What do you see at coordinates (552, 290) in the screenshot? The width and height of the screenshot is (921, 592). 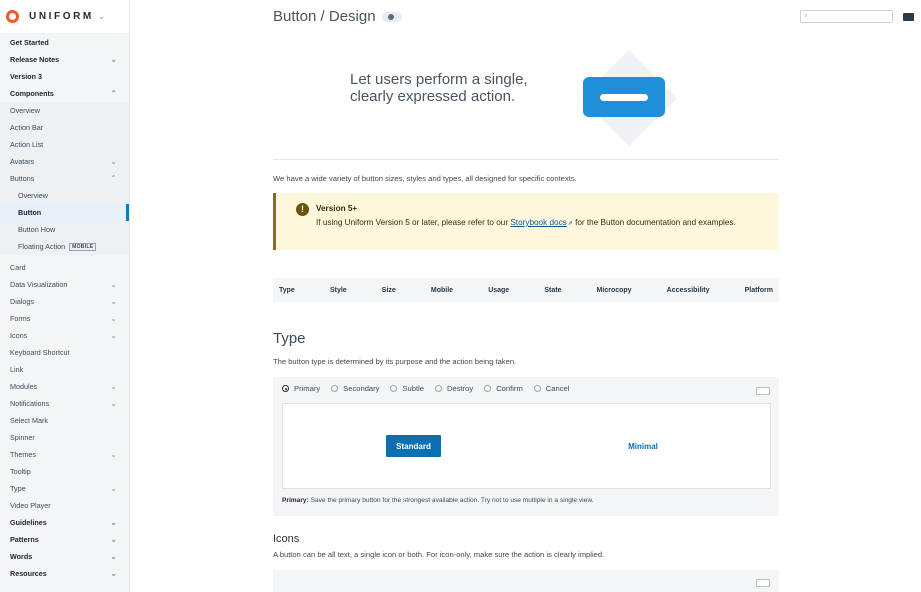 I see `tab-state: State` at bounding box center [552, 290].